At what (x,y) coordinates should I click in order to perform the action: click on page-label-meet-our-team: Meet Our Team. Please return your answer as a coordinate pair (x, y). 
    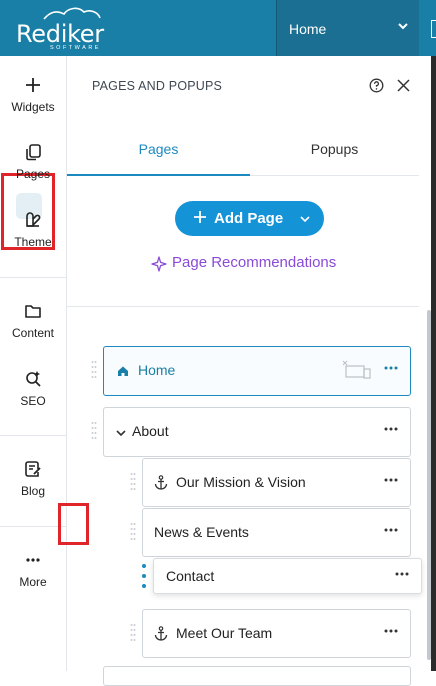
    Looking at the image, I should click on (224, 633).